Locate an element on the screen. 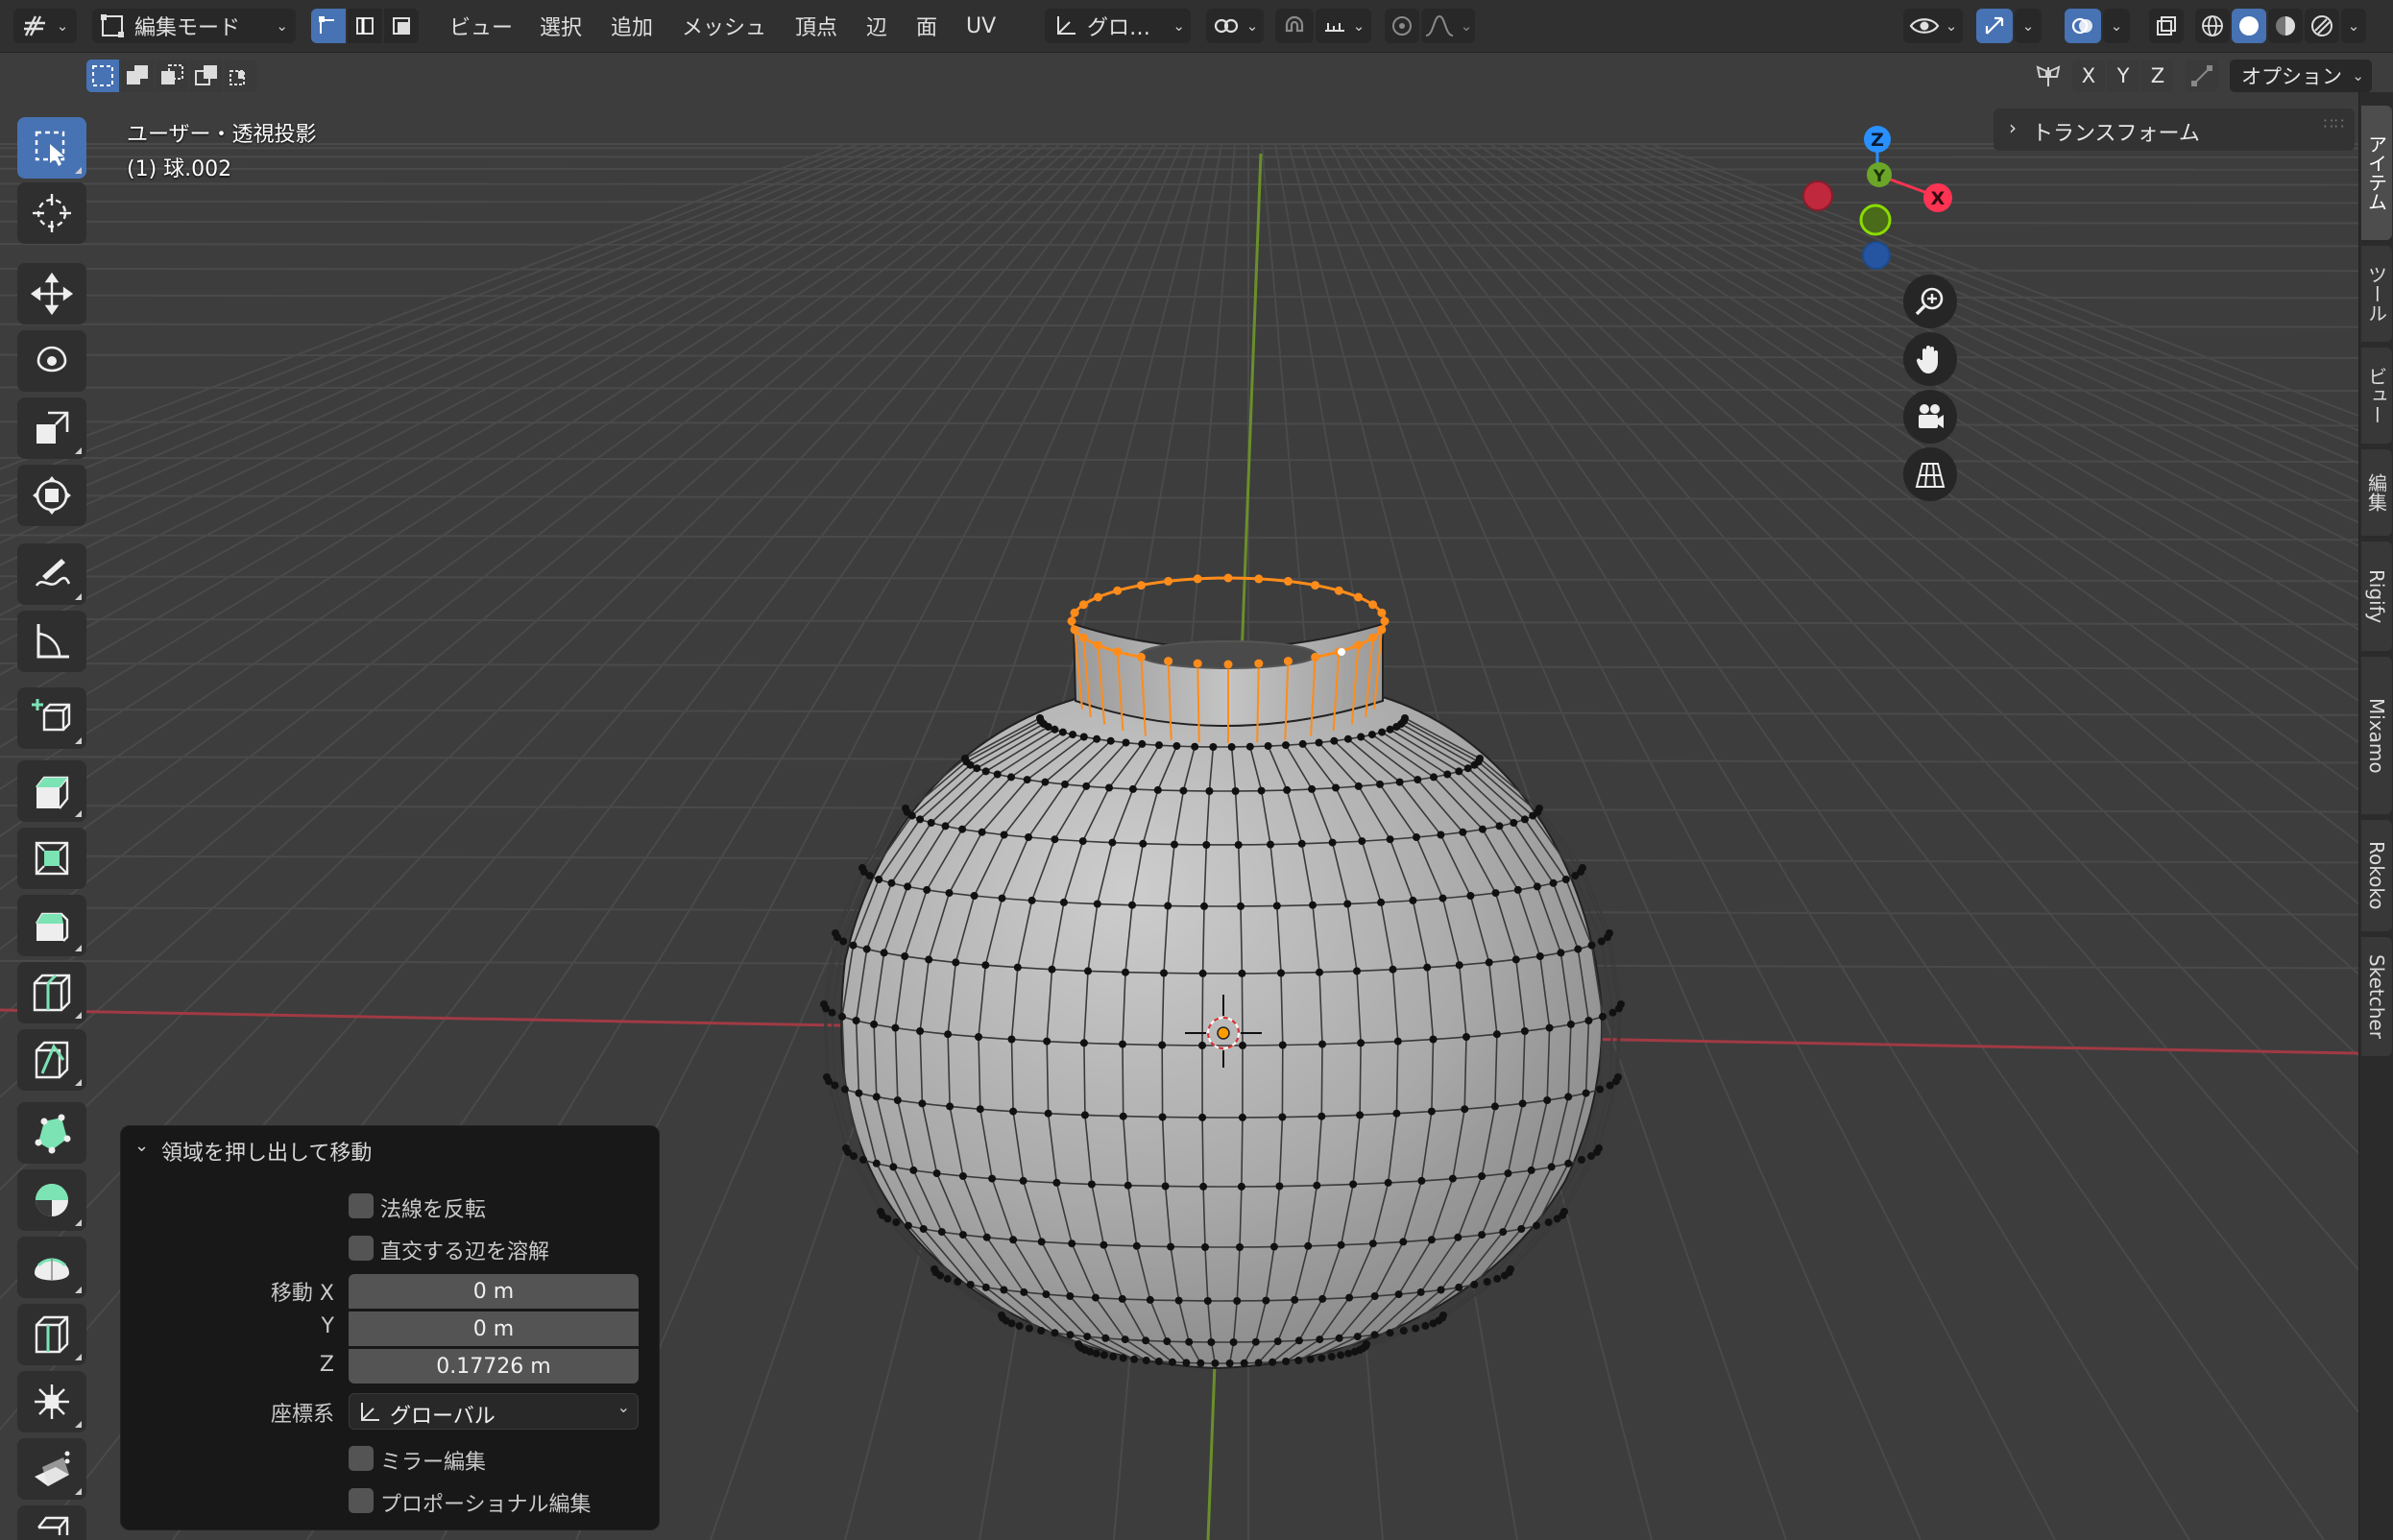 The height and width of the screenshot is (1540, 2393). shrink-fatten-tool is located at coordinates (51, 1401).